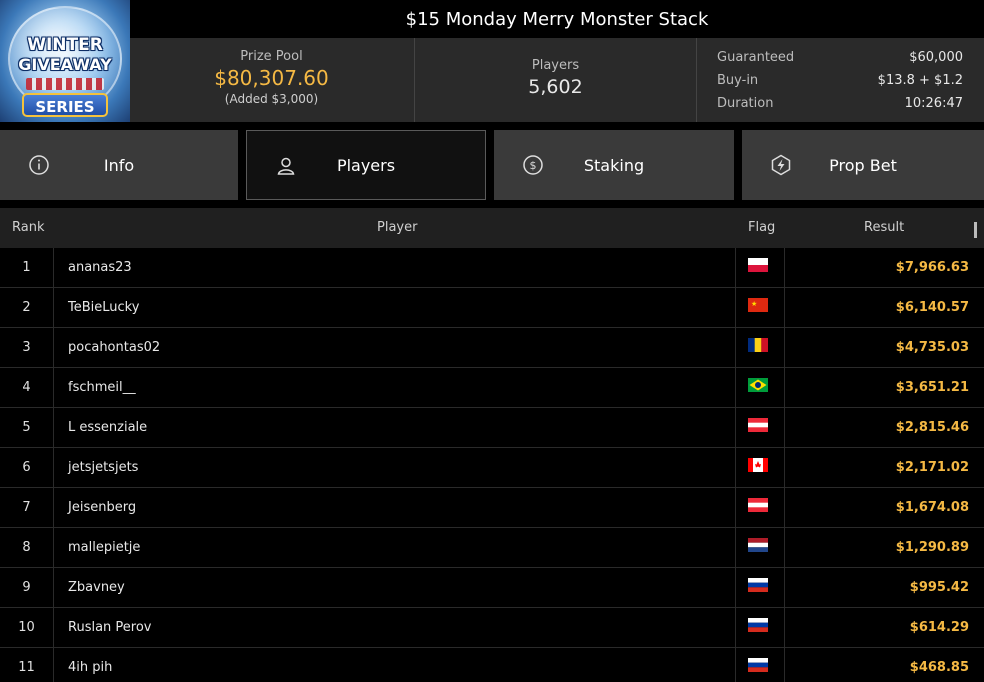 This screenshot has height=682, width=984. I want to click on guaranteed-value: $60,000, so click(936, 57).